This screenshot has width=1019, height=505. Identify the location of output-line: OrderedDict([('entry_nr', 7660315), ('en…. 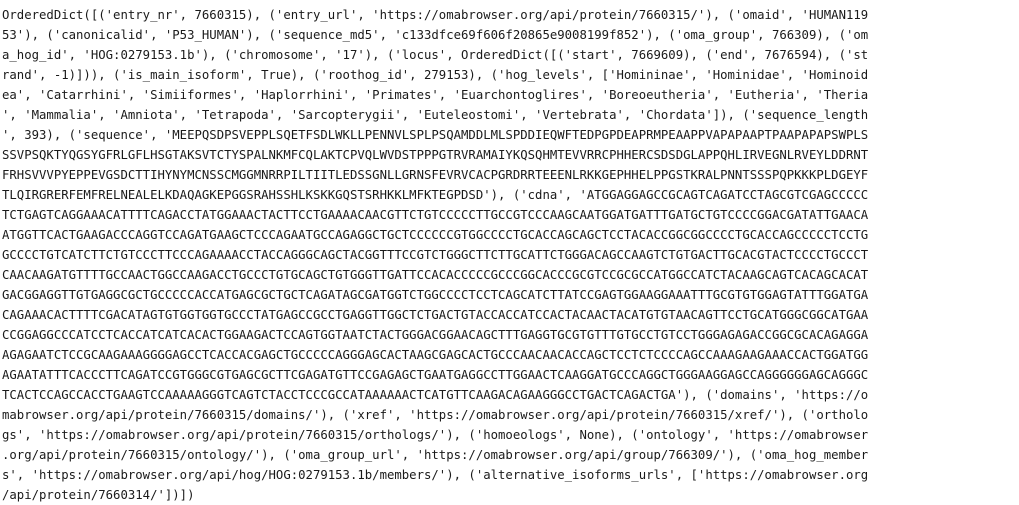
(435, 15).